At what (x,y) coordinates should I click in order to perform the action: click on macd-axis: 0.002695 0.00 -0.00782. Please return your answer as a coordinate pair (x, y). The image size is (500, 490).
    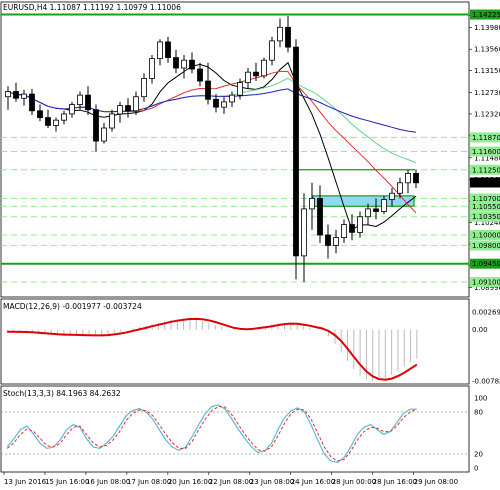
    Looking at the image, I should click on (486, 347).